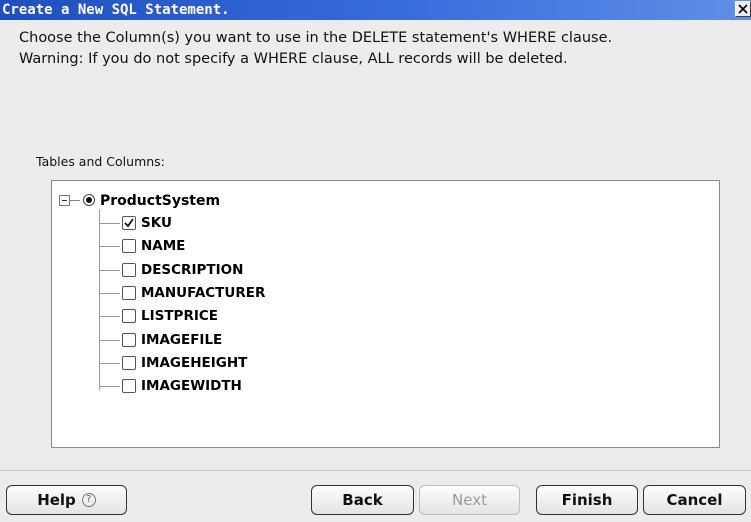  What do you see at coordinates (179, 316) in the screenshot?
I see `column-label: LISTPRICE` at bounding box center [179, 316].